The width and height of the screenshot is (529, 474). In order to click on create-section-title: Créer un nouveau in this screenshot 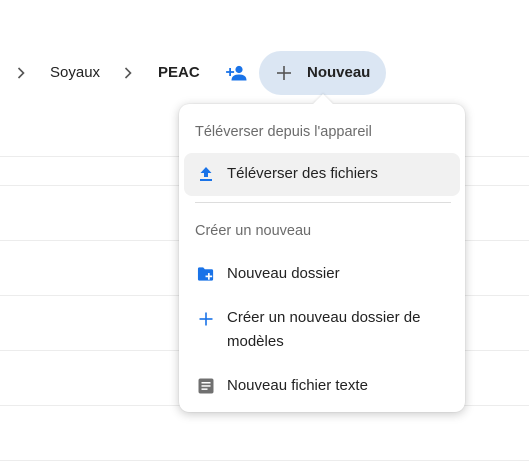, I will do `click(253, 231)`.